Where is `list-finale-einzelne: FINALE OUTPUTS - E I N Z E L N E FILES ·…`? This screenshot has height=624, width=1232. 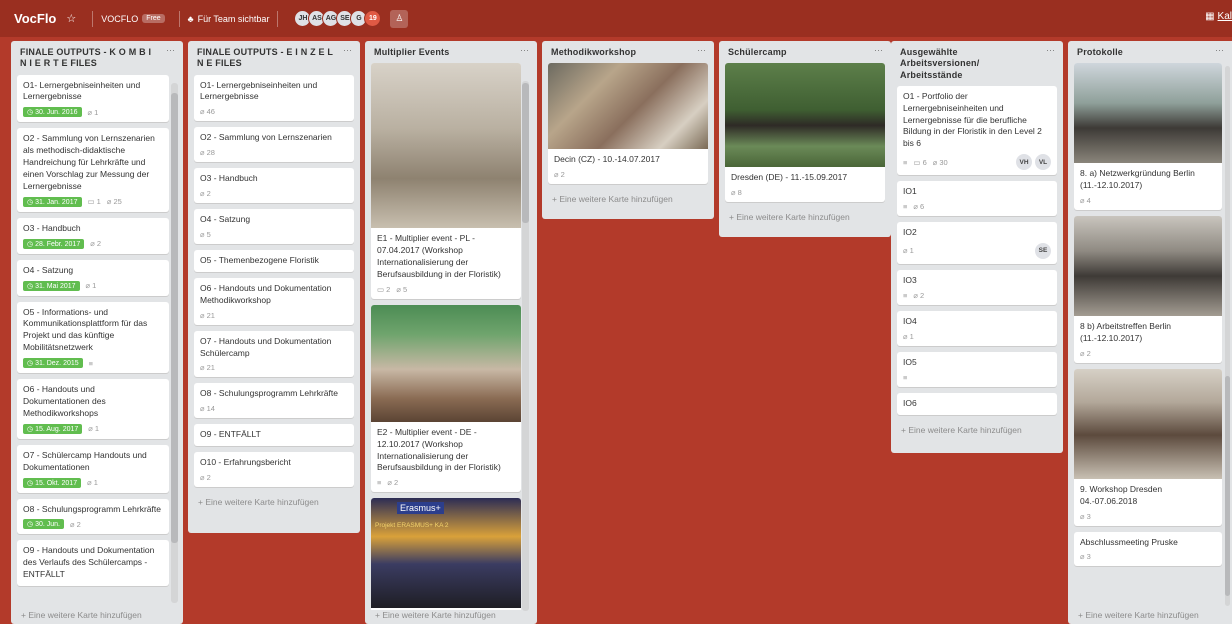 list-finale-einzelne: FINALE OUTPUTS - E I N Z E L N E FILES ·… is located at coordinates (274, 287).